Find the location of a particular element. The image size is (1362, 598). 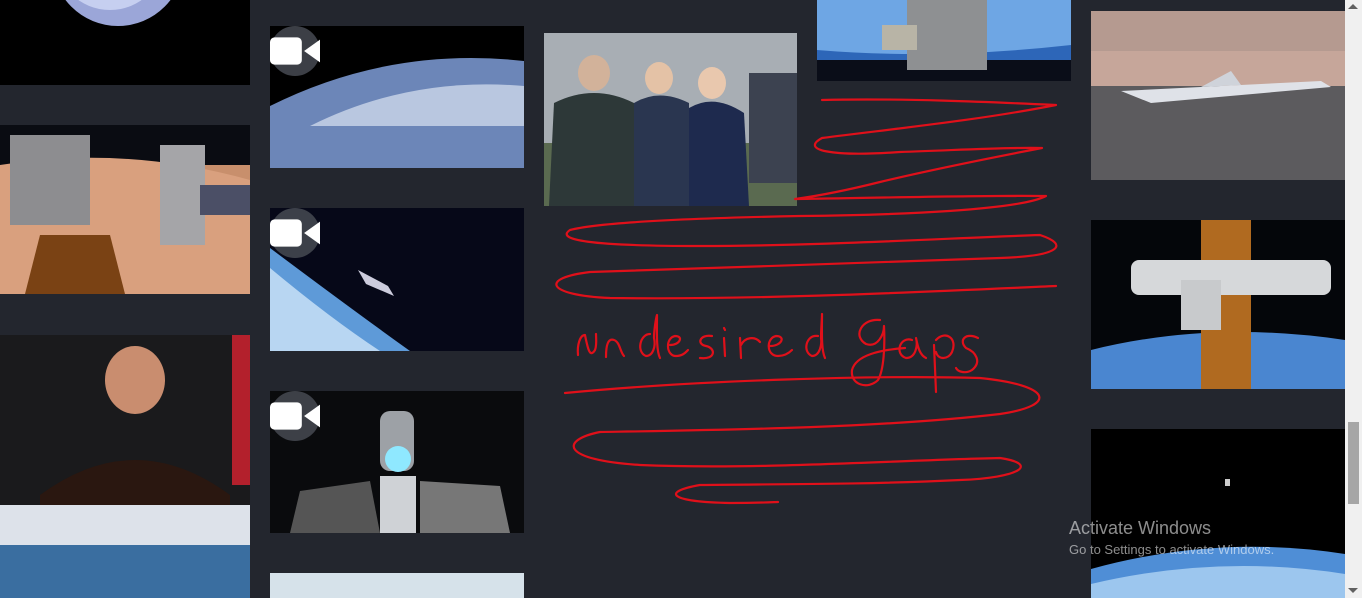

gallery-image-man-press-conference is located at coordinates (125, 466).